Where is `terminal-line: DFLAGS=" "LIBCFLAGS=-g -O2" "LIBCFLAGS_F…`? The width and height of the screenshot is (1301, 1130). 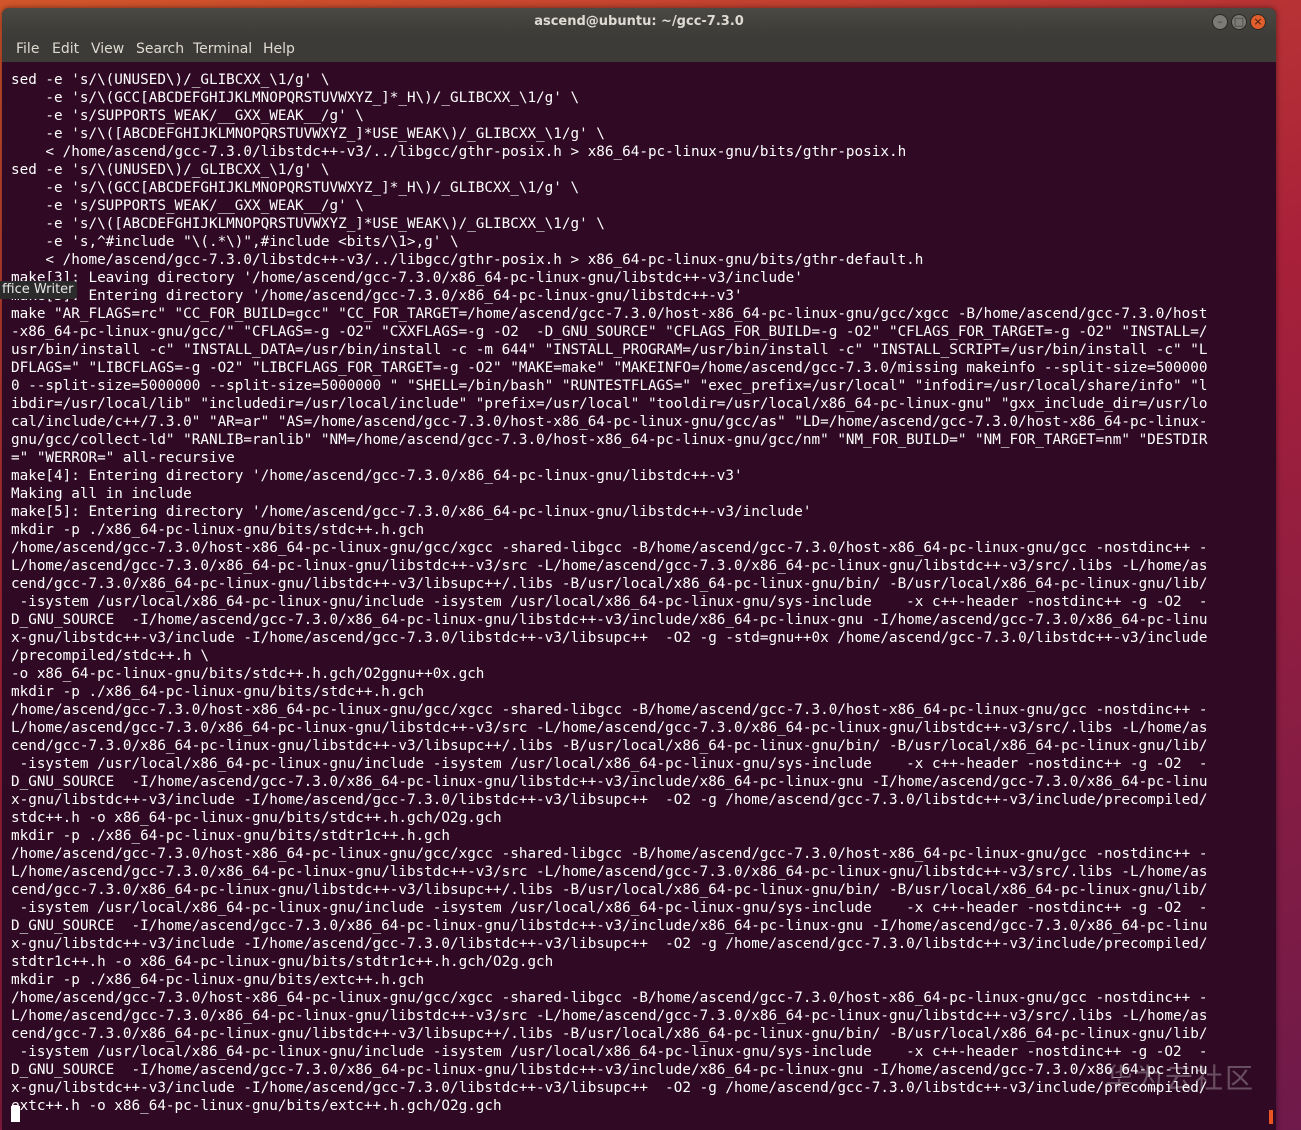 terminal-line: DFLAGS=" "LIBCFLAGS=-g -O2" "LIBCFLAGS_F… is located at coordinates (609, 368).